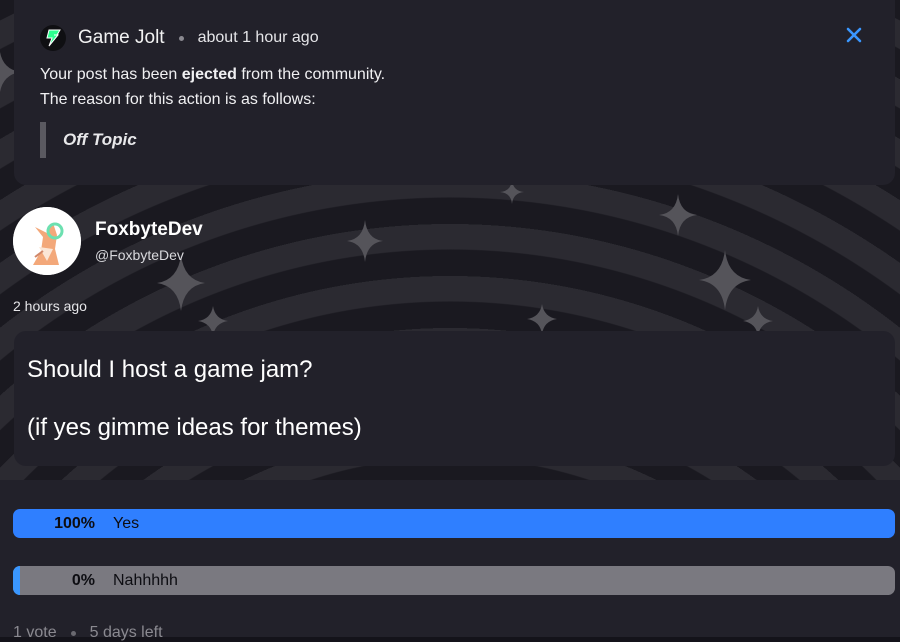 The image size is (900, 642). What do you see at coordinates (454, 580) in the screenshot?
I see `poll-option-no: 0% Nahhhhh` at bounding box center [454, 580].